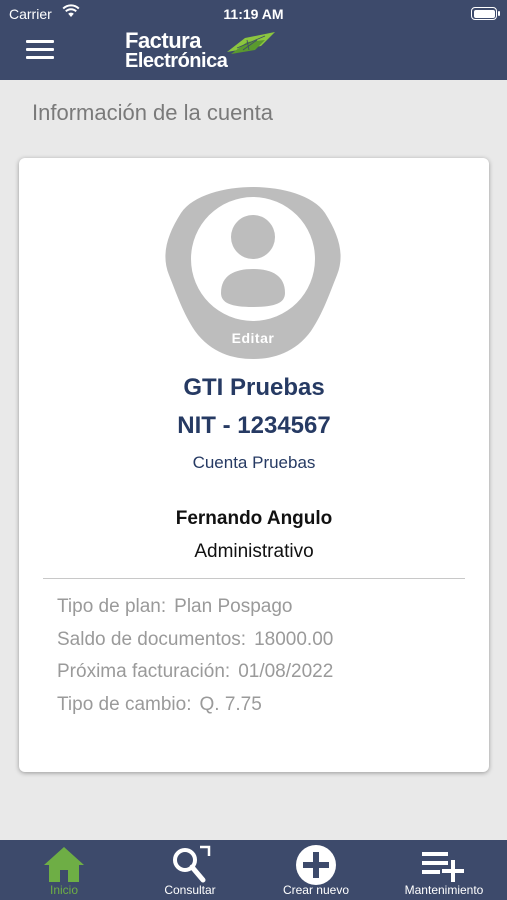  I want to click on tab-inicio: Inicio, so click(64, 870).